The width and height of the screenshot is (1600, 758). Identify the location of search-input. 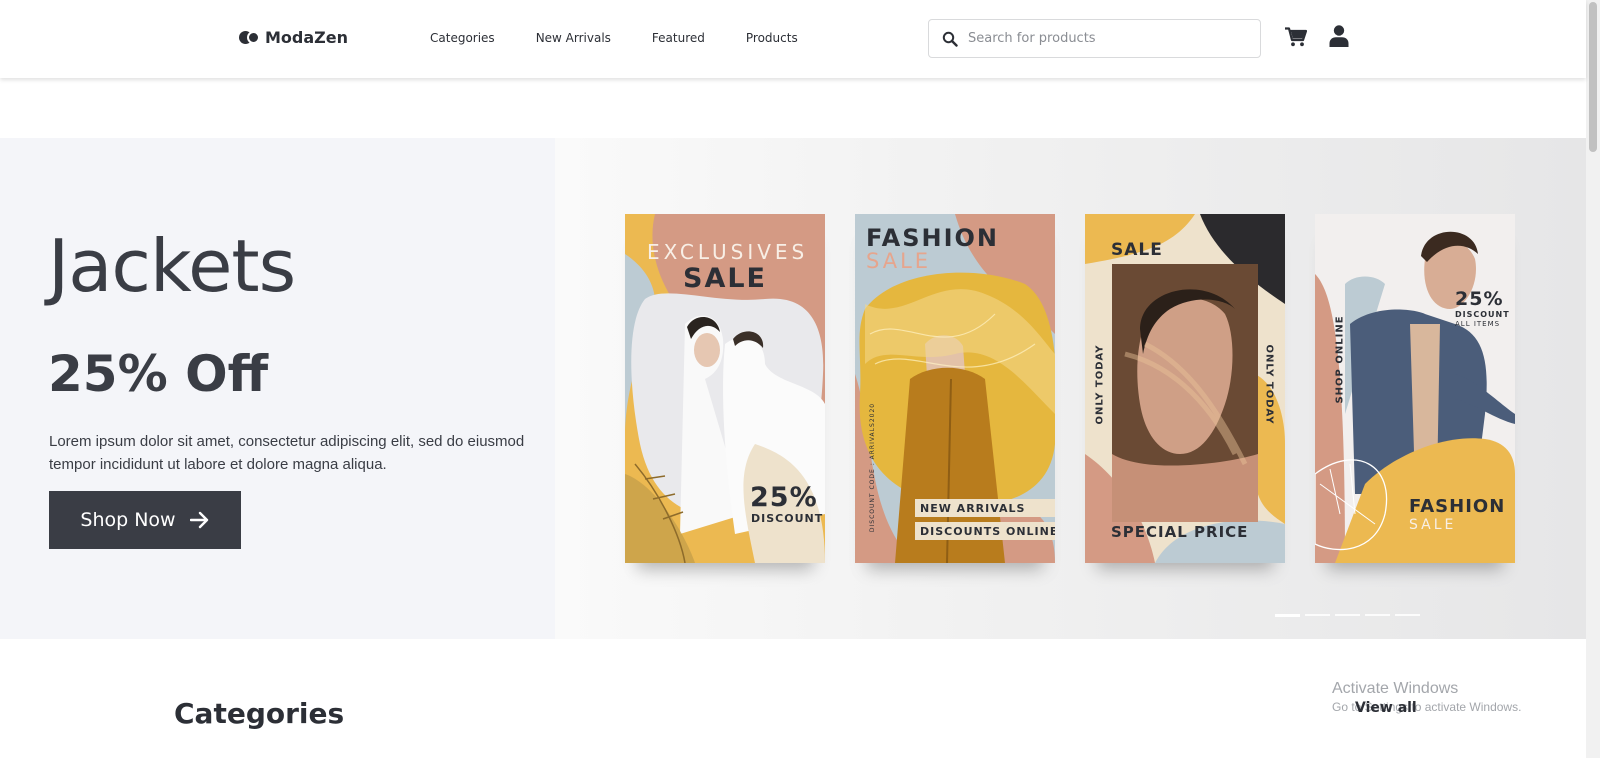
(1108, 38).